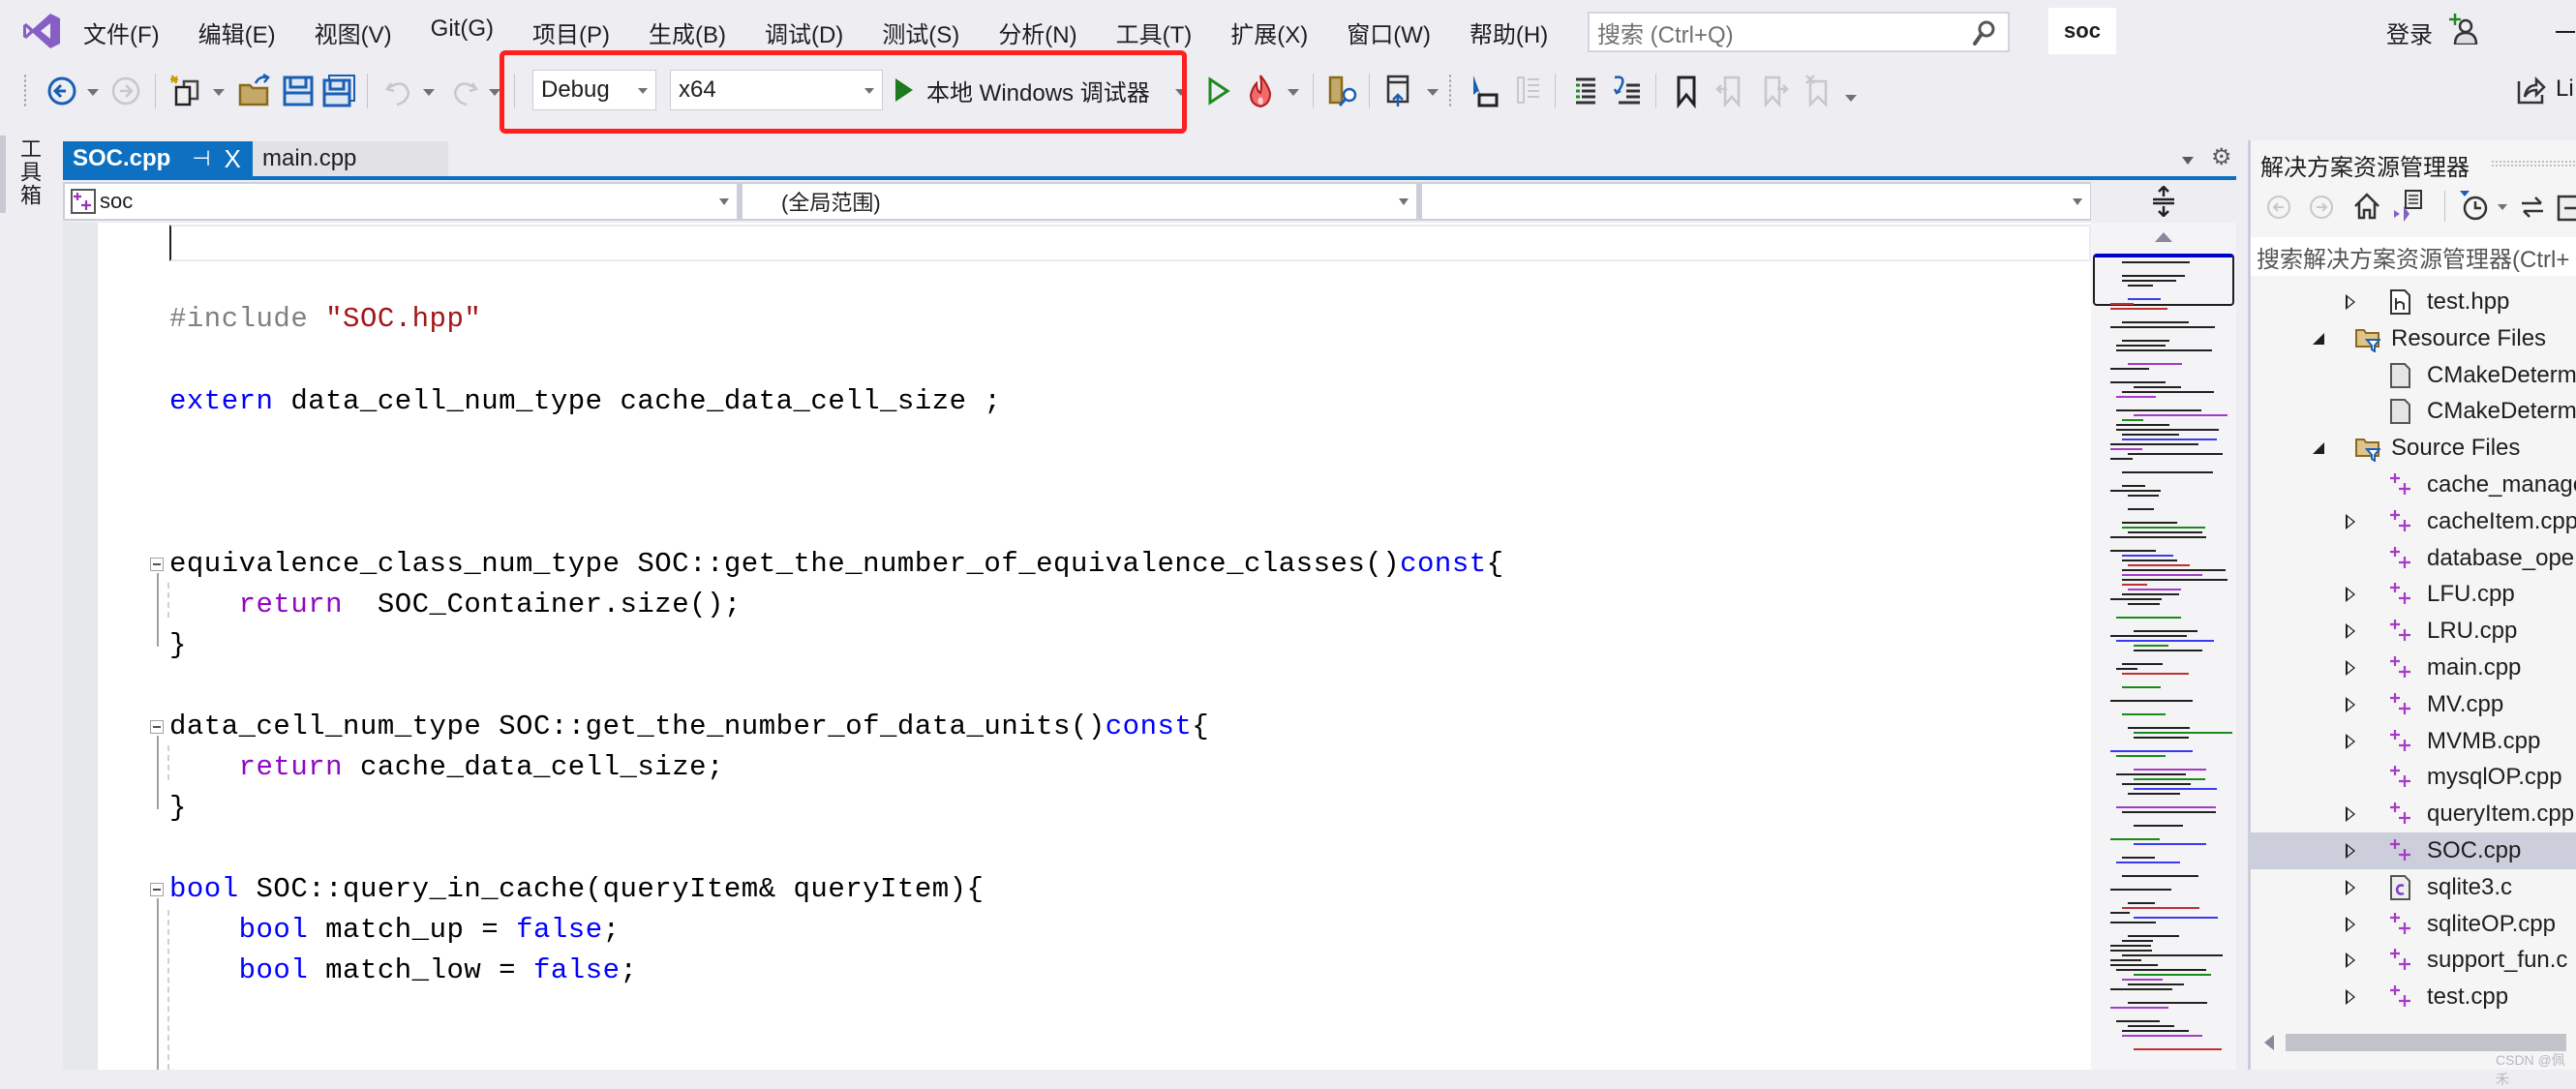 Image resolution: width=2576 pixels, height=1089 pixels. I want to click on menu-project: 项目(P), so click(571, 32).